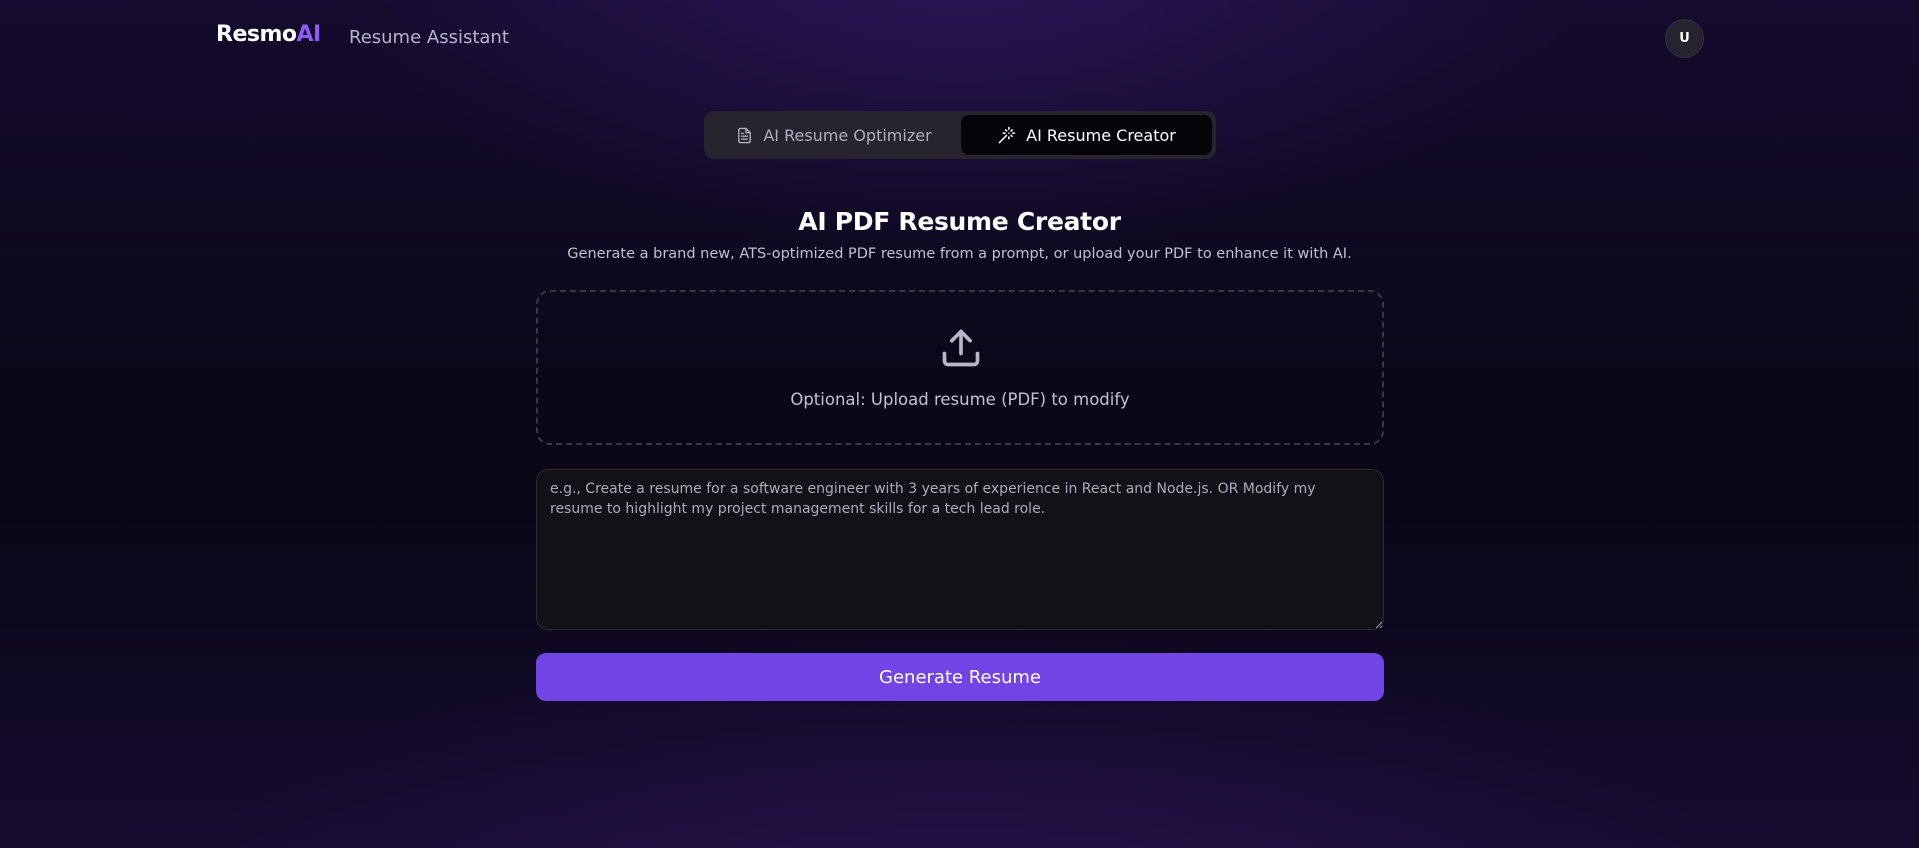  I want to click on magic-wand-icon, so click(1007, 134).